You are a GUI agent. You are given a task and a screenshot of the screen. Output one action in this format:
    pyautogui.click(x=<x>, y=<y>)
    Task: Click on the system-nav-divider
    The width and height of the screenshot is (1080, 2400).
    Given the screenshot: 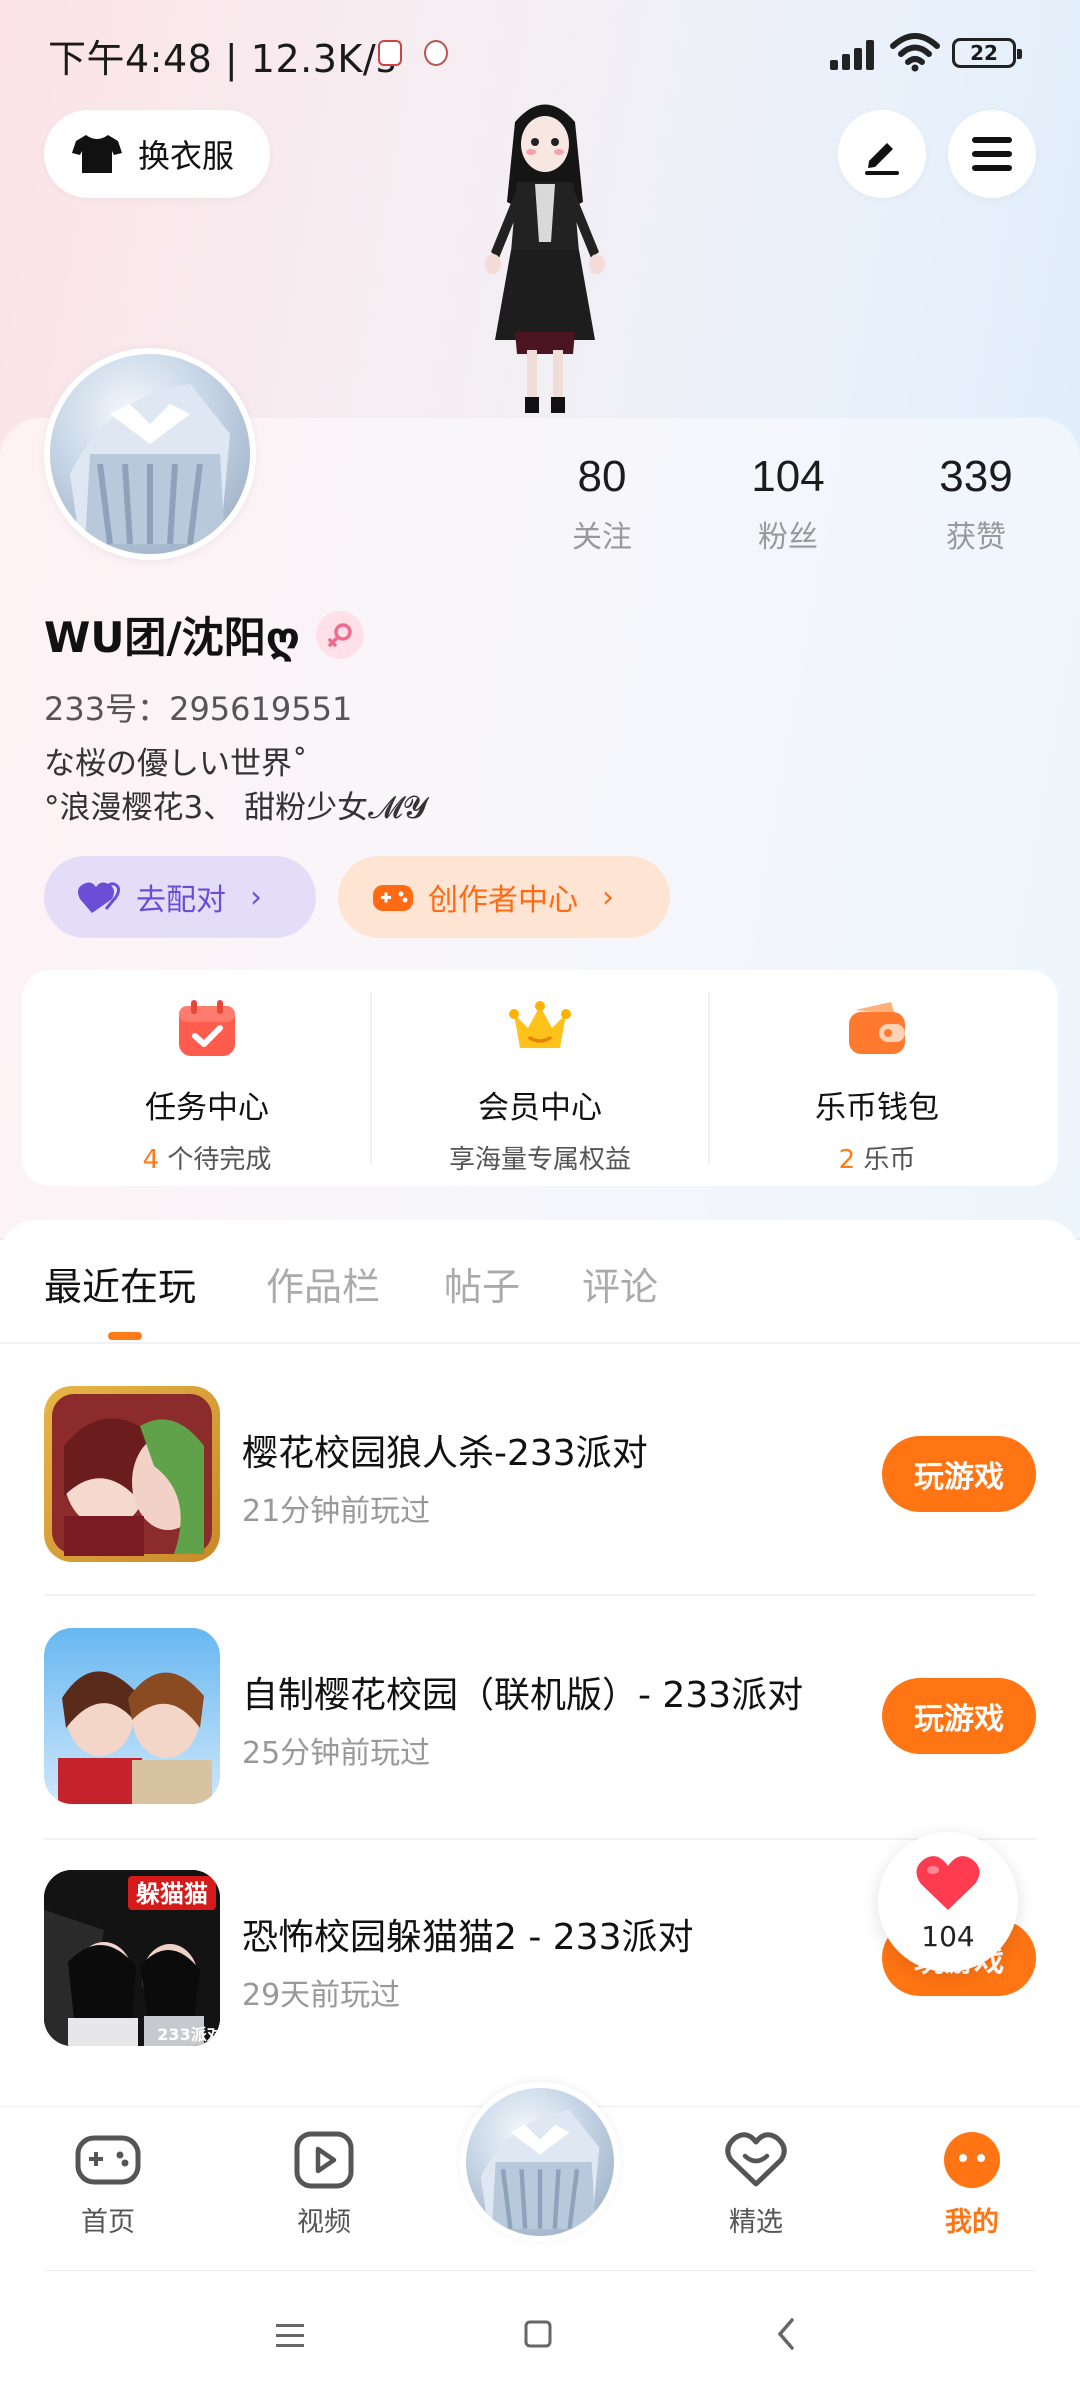 What is the action you would take?
    pyautogui.click(x=540, y=2270)
    